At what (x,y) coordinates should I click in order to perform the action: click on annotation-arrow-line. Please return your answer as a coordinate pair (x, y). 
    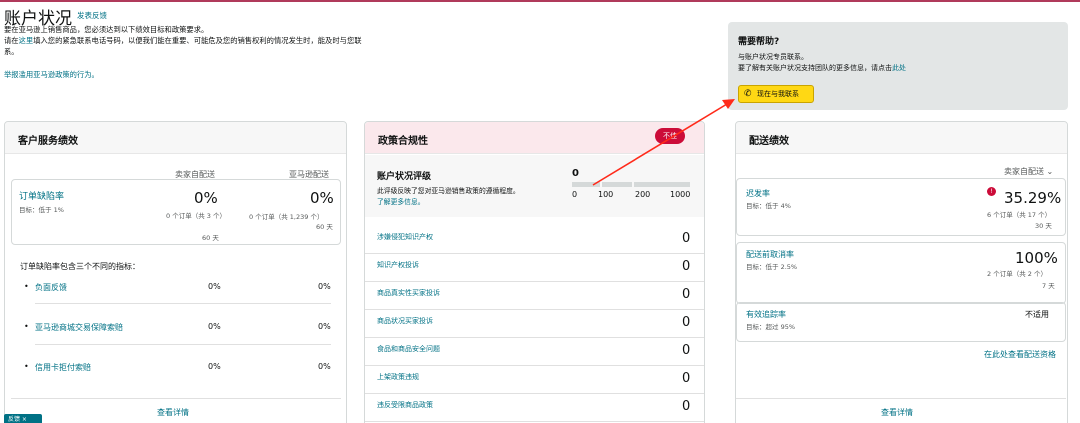
    Looking at the image, I should click on (660, 144).